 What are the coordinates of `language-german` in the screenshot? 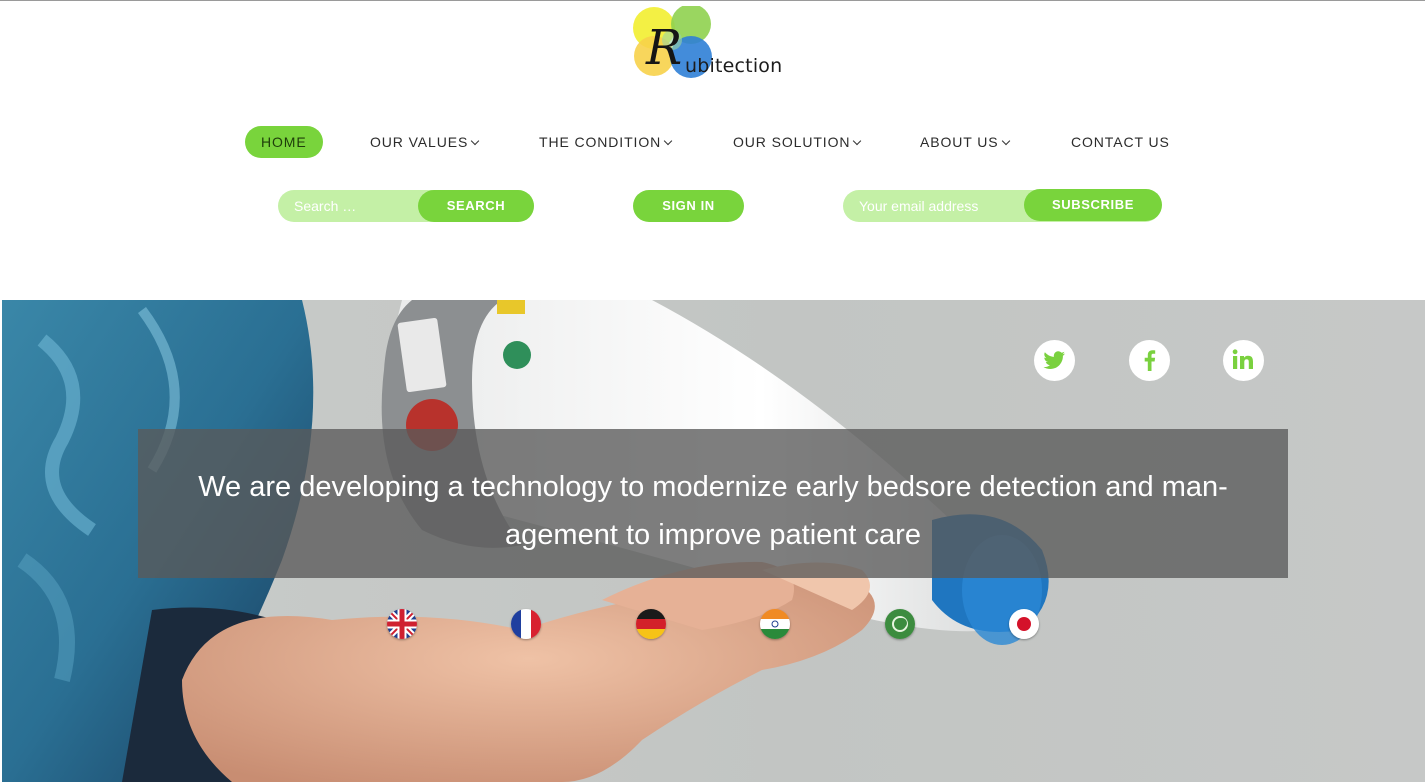 It's located at (651, 624).